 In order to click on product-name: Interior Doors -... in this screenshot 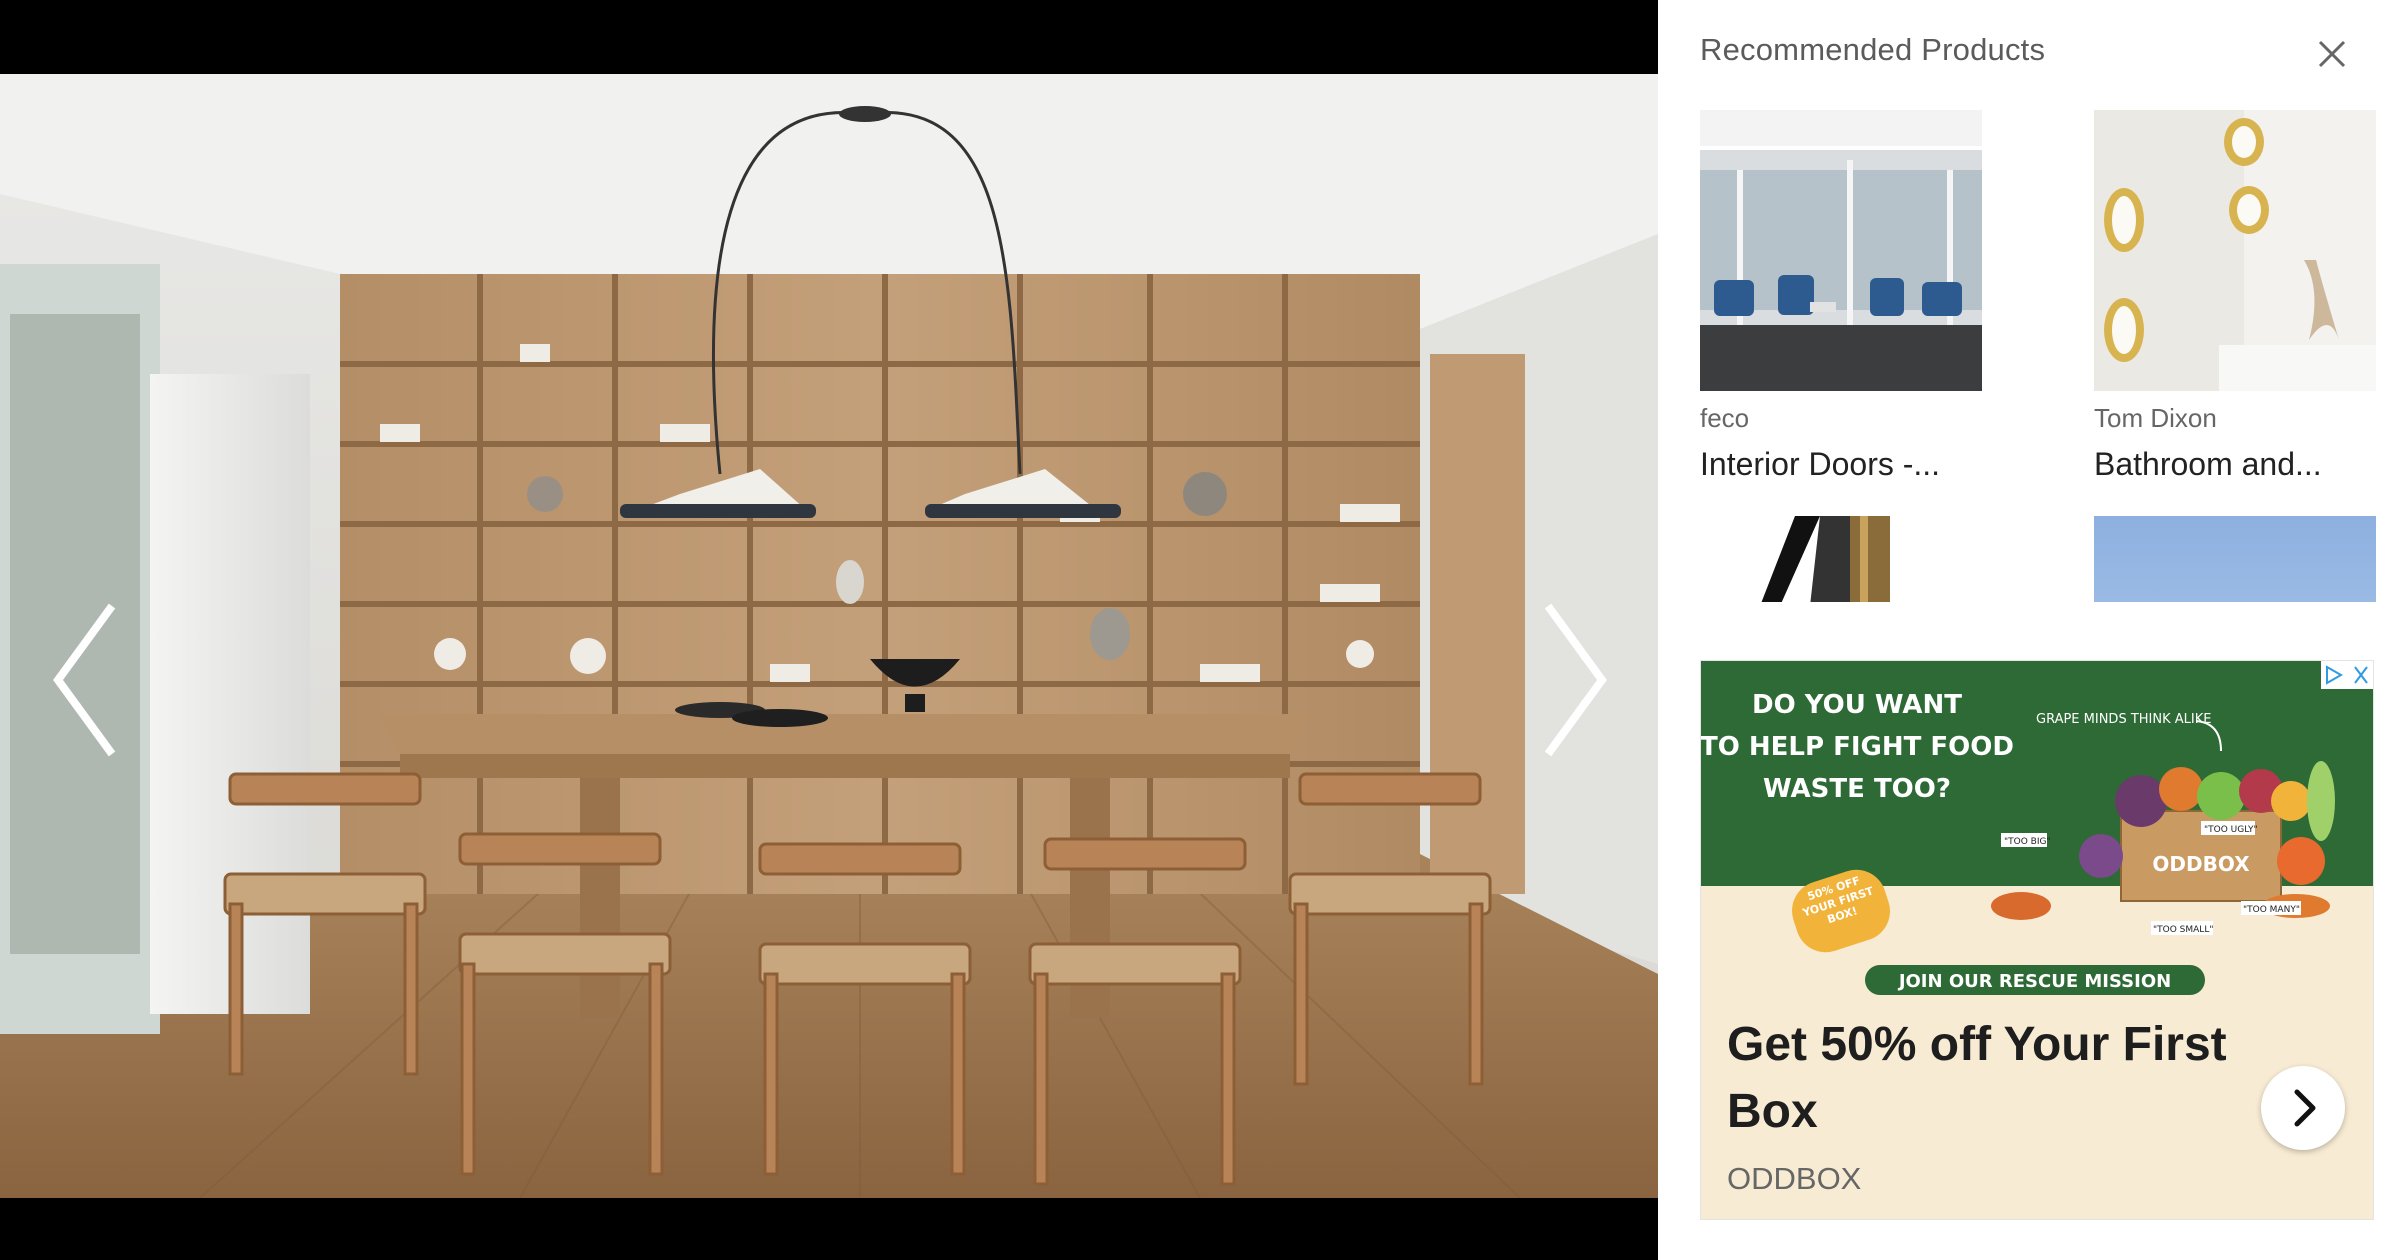, I will do `click(1841, 464)`.